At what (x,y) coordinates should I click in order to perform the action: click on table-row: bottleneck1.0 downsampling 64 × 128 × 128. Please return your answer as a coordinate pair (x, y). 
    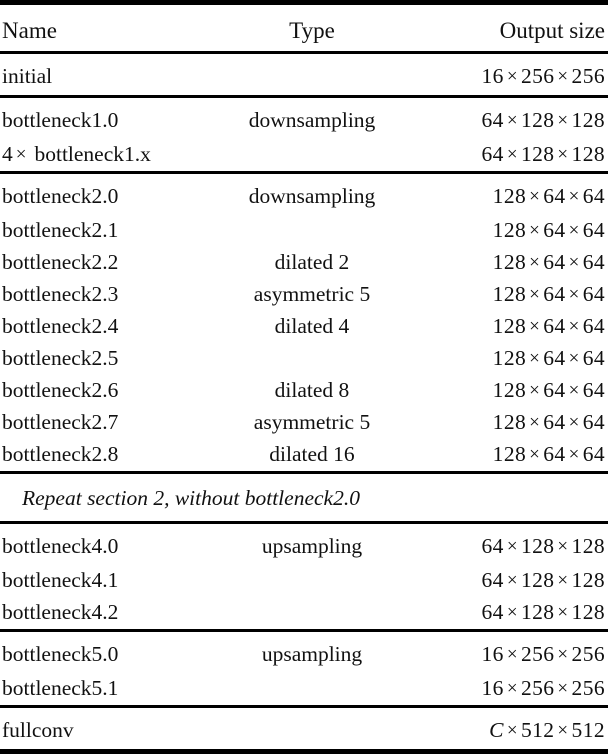
    Looking at the image, I should click on (304, 117).